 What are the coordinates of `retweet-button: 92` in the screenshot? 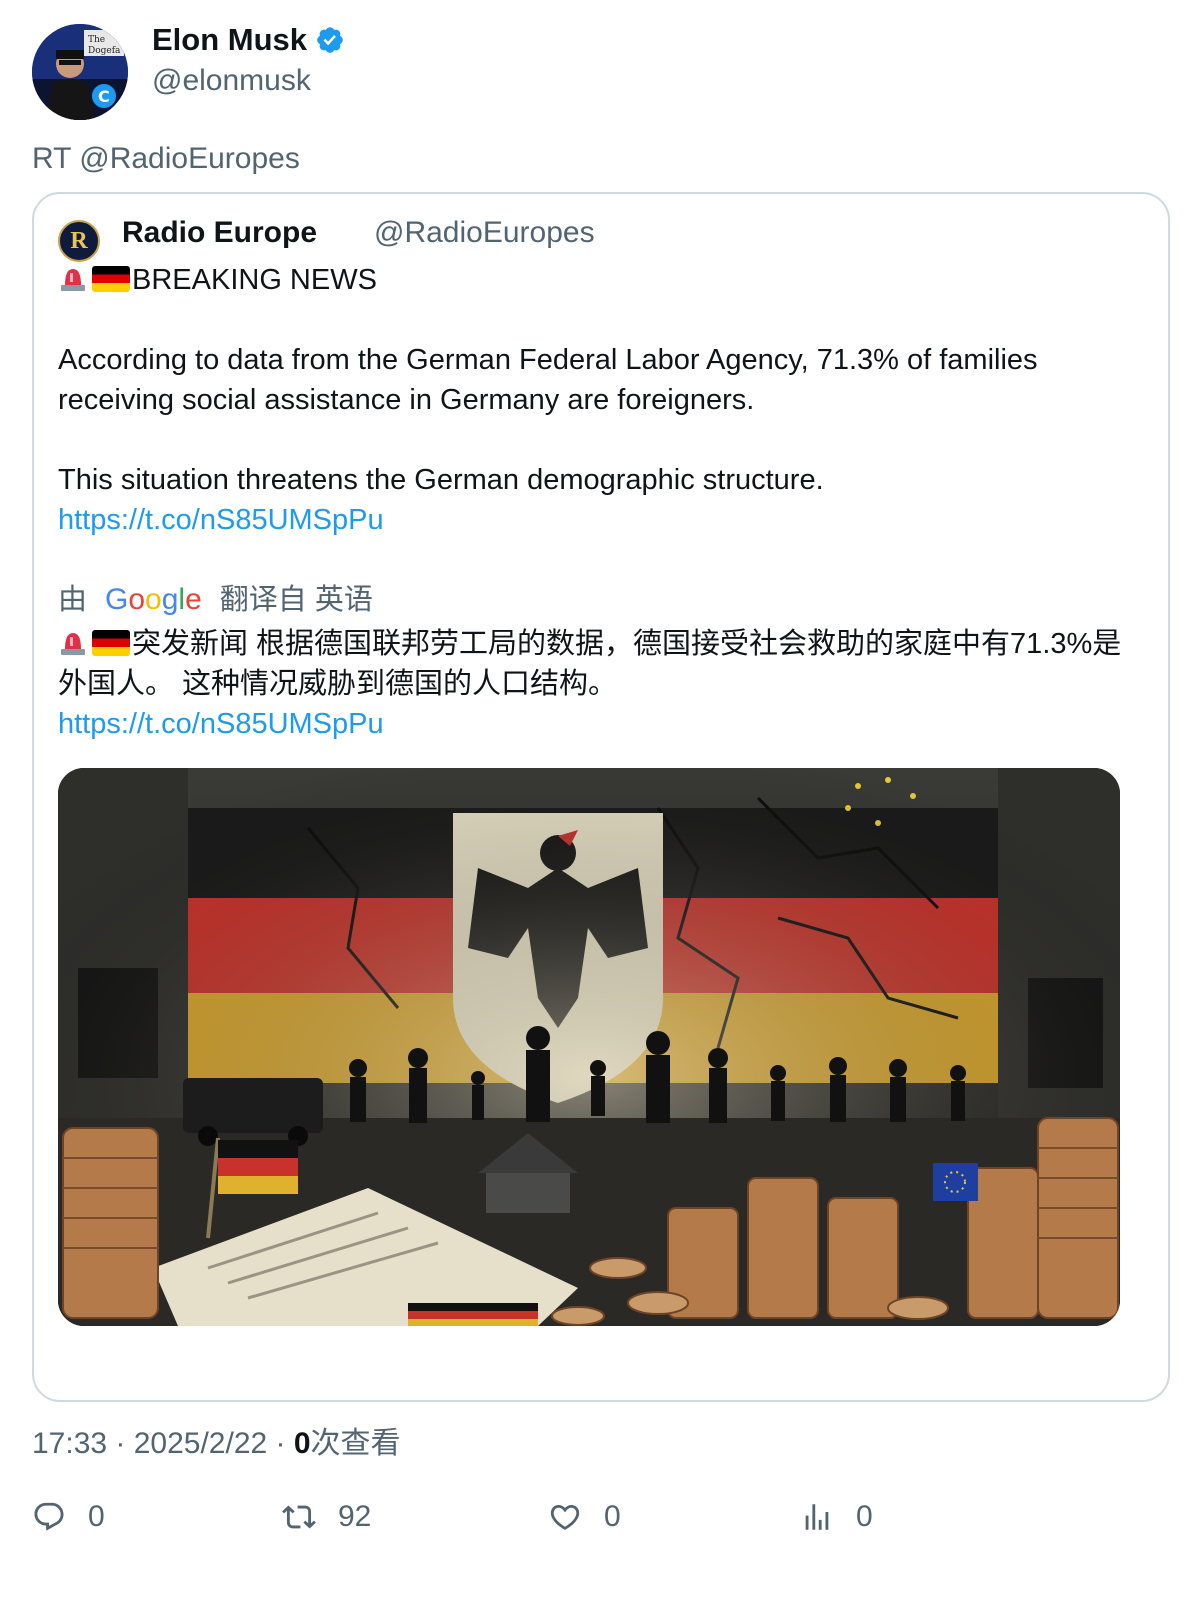 It's located at (326, 1517).